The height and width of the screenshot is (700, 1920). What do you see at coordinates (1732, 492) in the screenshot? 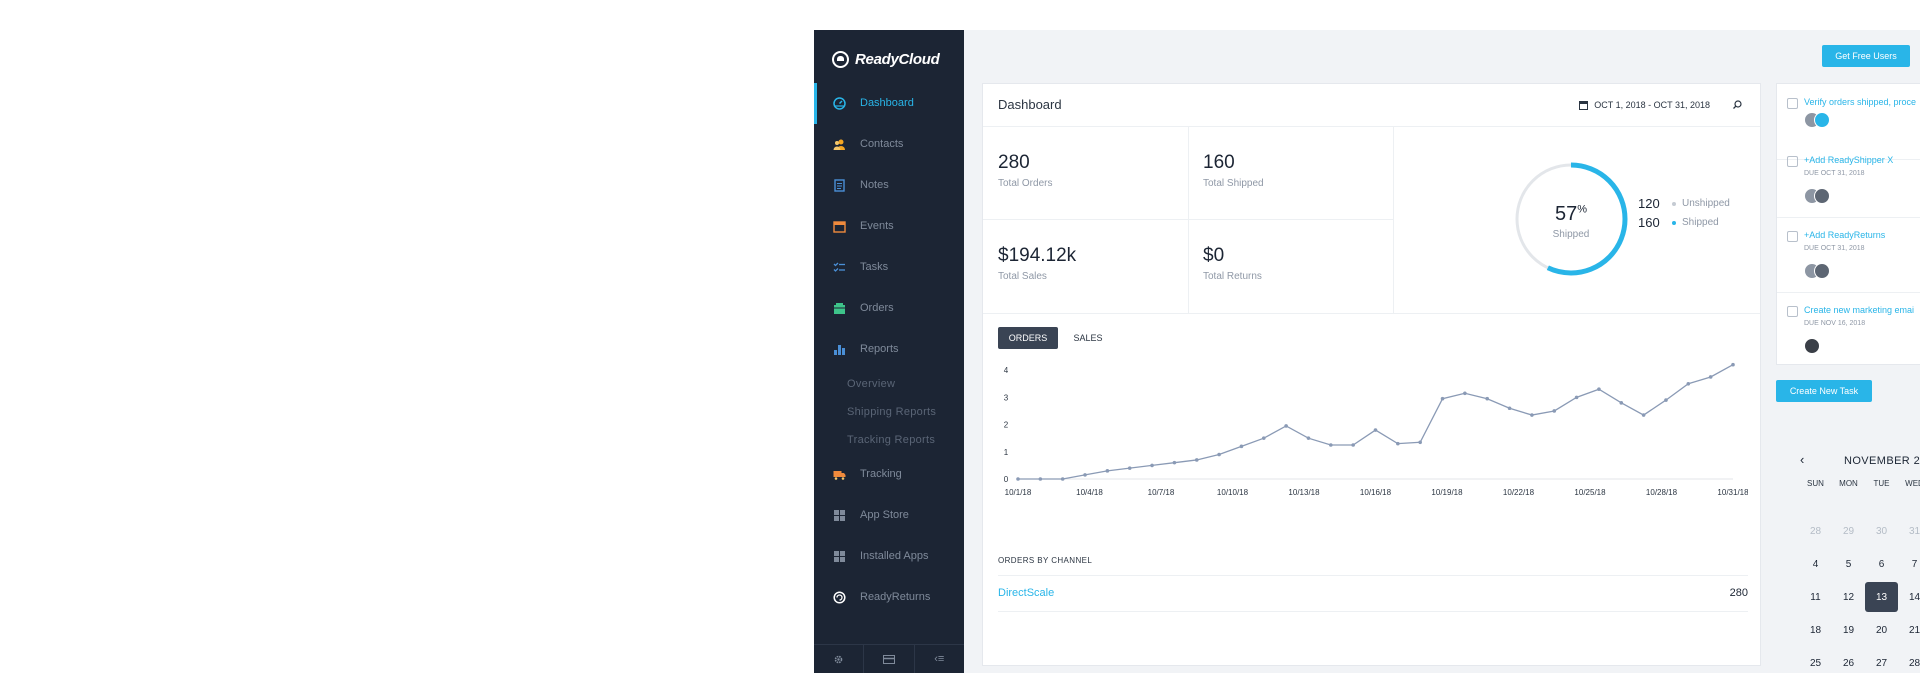
I see `x-tick-label: 10/31/18` at bounding box center [1732, 492].